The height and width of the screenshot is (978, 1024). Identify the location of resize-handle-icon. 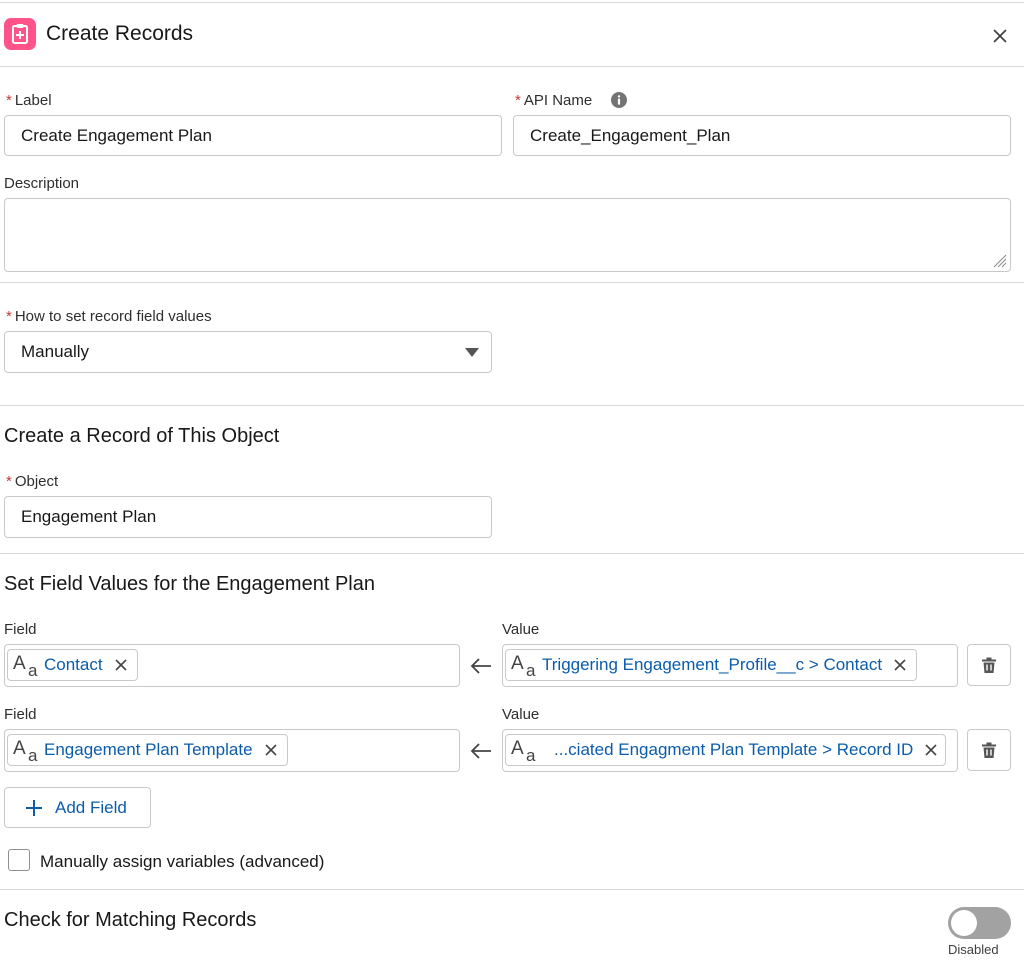
(999, 260).